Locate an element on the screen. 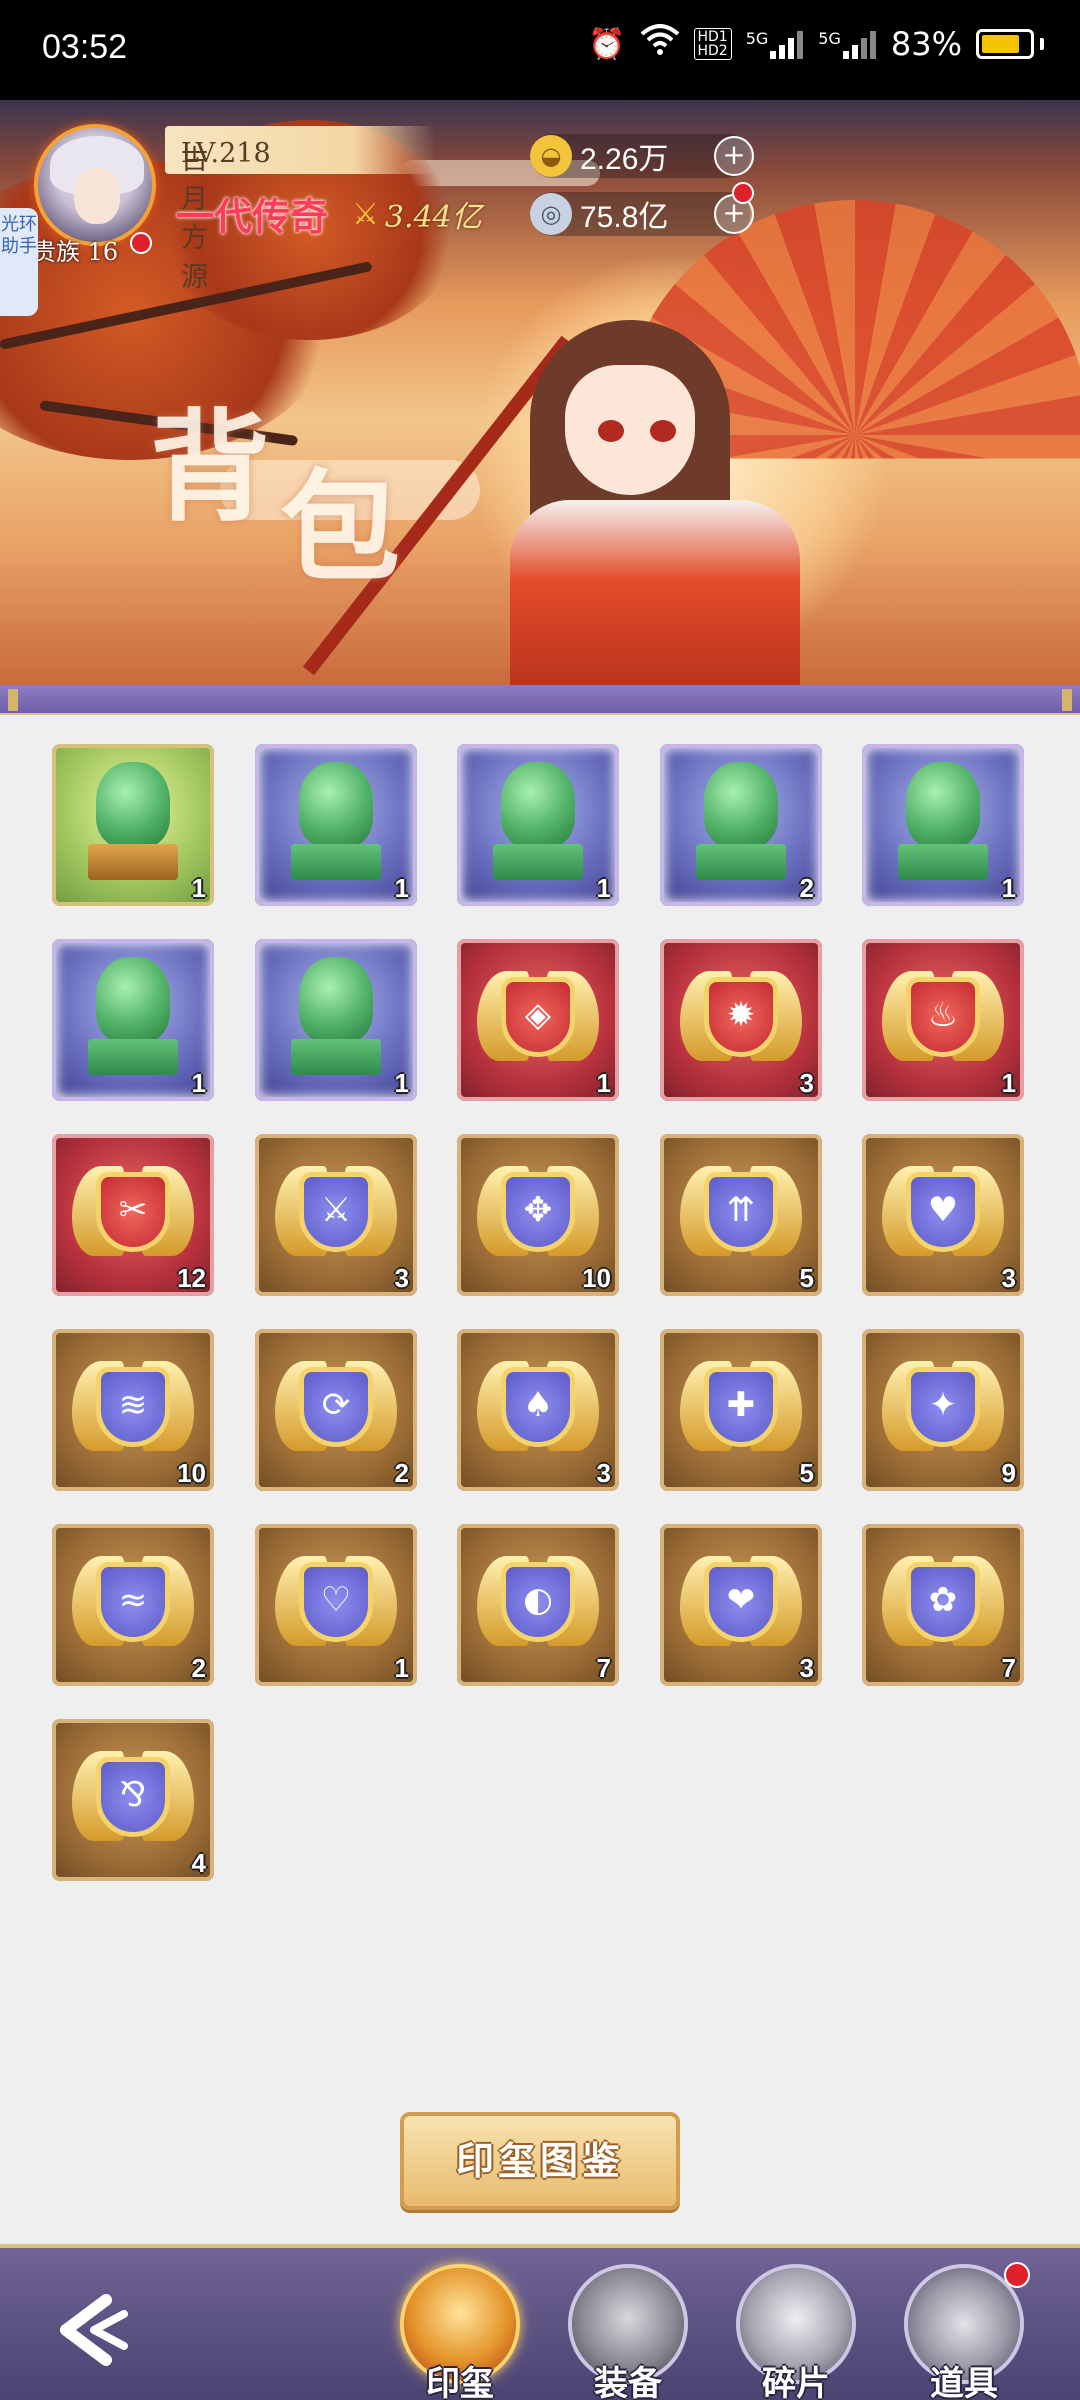 The height and width of the screenshot is (2400, 1080). avatar-face is located at coordinates (97, 196).